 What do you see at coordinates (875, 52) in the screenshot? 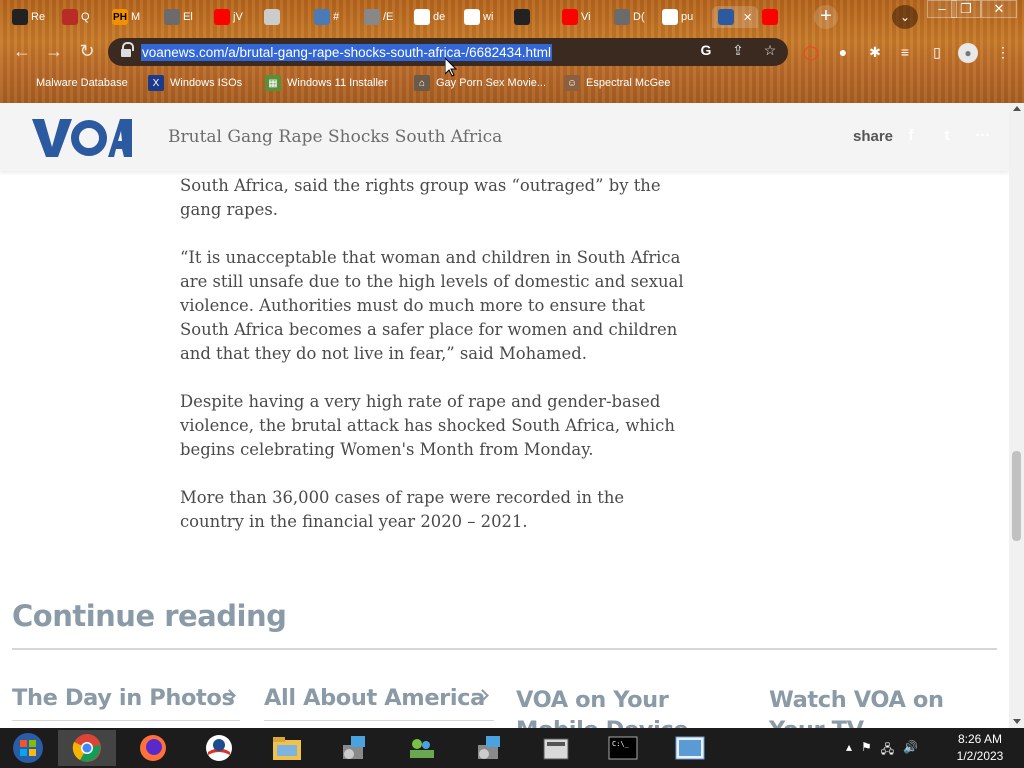
I see `extensions-puzzle-icon: ✱` at bounding box center [875, 52].